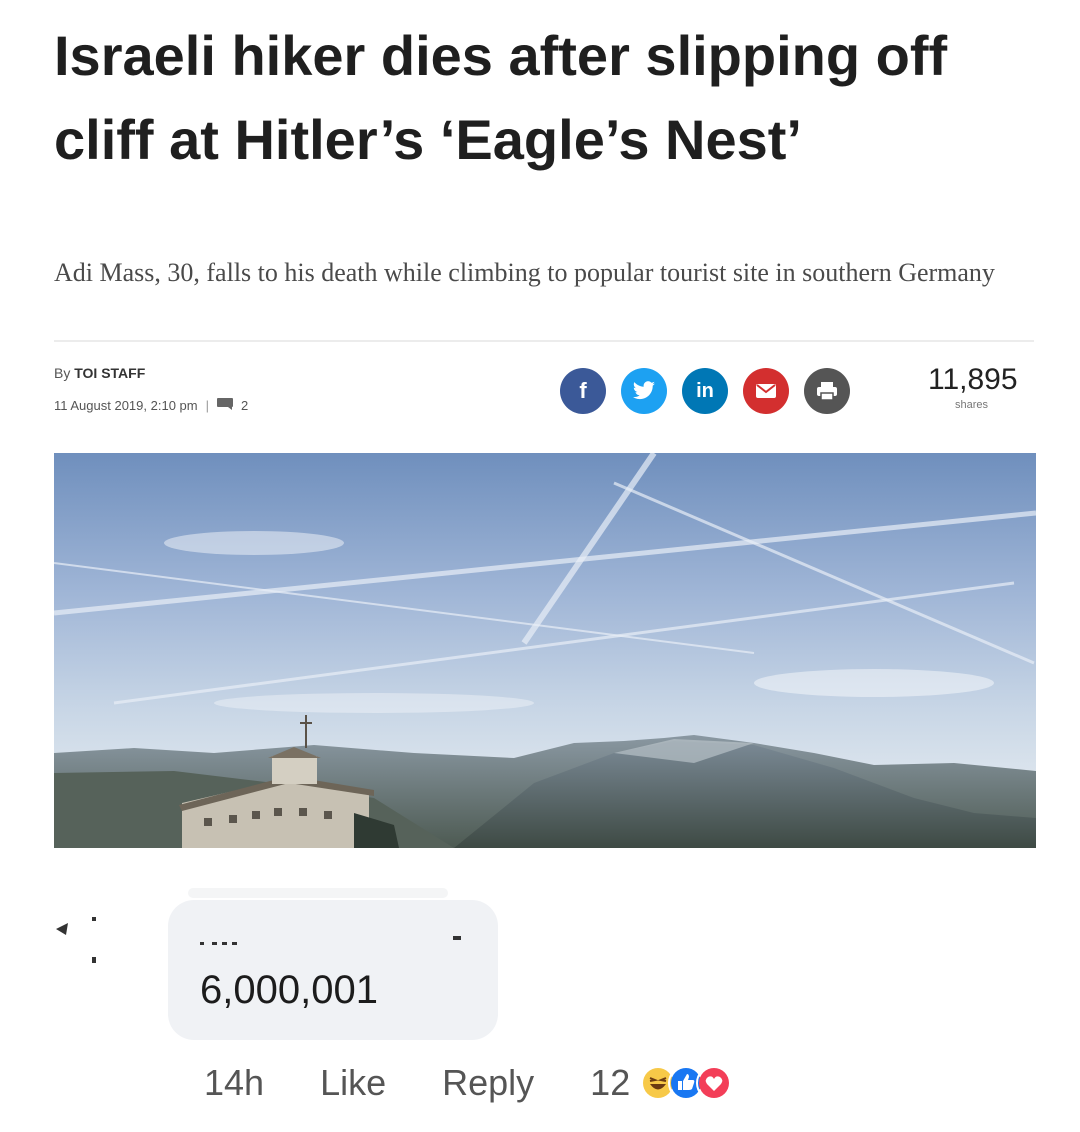  I want to click on email-share-button, so click(766, 391).